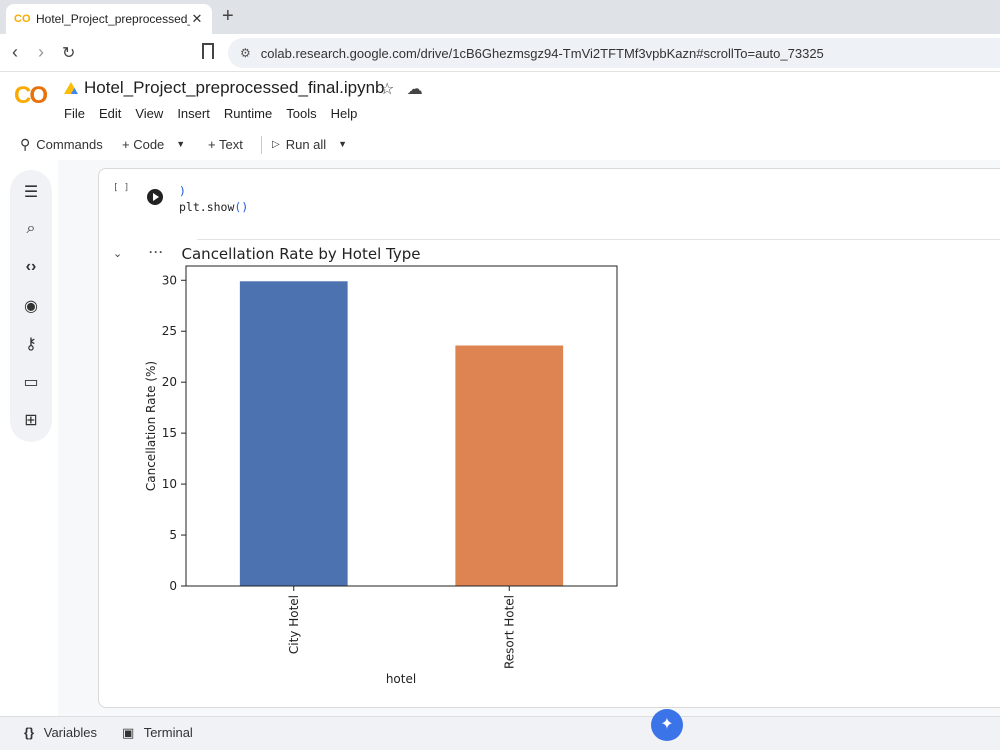 Image resolution: width=1000 pixels, height=750 pixels. I want to click on bar-city-hotel, so click(293, 433).